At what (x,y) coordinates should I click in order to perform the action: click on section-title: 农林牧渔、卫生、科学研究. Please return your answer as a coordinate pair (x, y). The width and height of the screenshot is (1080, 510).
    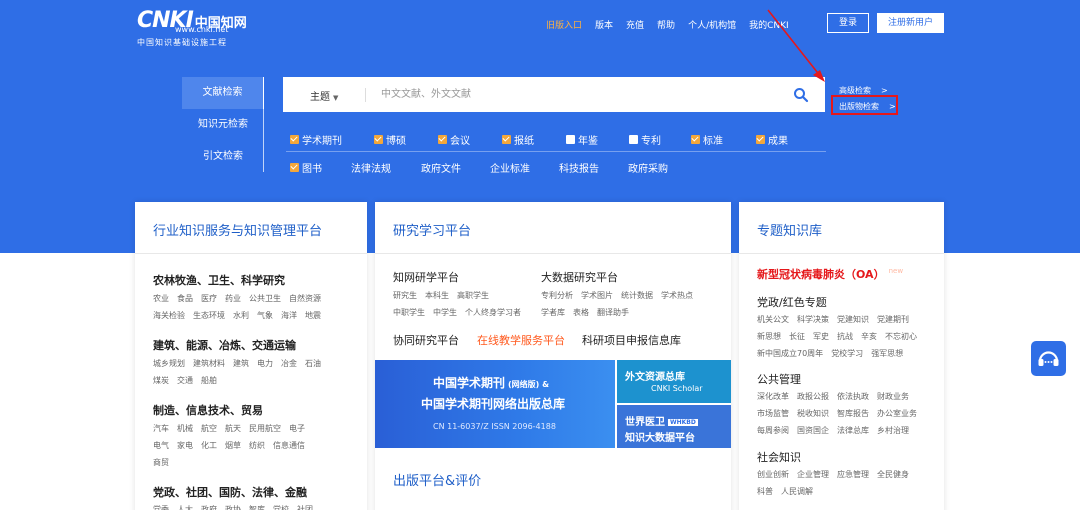
    Looking at the image, I should click on (219, 280).